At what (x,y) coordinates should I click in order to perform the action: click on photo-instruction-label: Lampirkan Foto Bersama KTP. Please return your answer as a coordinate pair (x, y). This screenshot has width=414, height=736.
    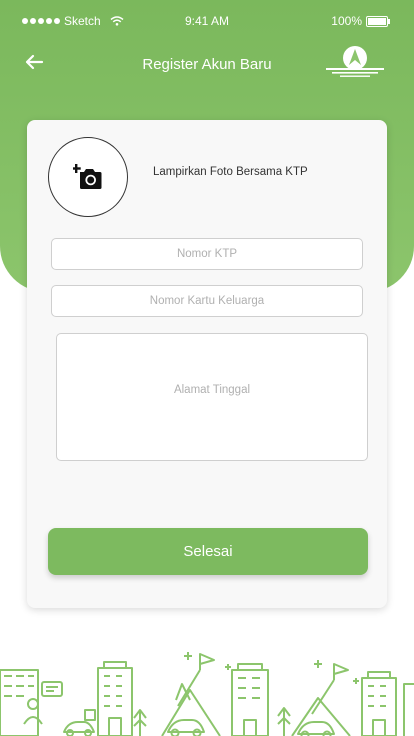
    Looking at the image, I should click on (230, 172).